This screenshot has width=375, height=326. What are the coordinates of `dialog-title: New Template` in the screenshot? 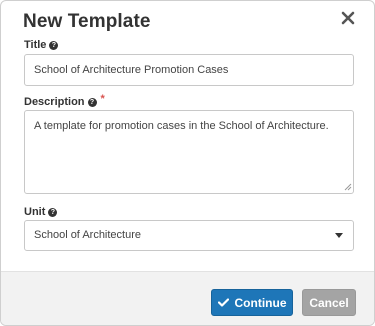 It's located at (87, 21).